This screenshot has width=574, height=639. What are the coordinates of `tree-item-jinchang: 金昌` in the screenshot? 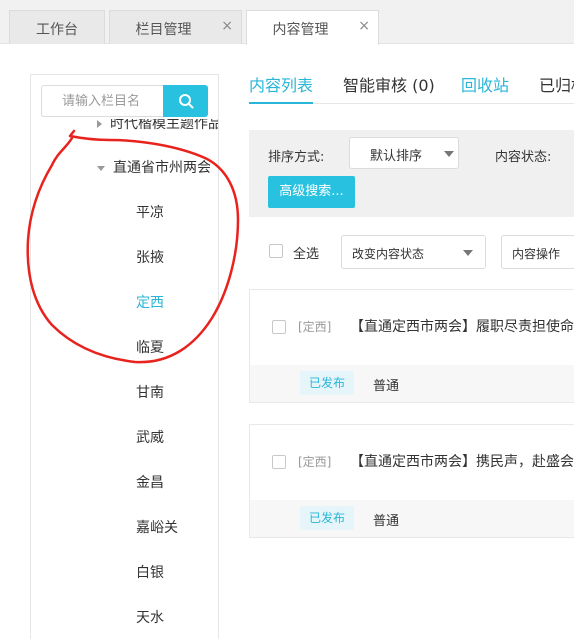 It's located at (150, 482).